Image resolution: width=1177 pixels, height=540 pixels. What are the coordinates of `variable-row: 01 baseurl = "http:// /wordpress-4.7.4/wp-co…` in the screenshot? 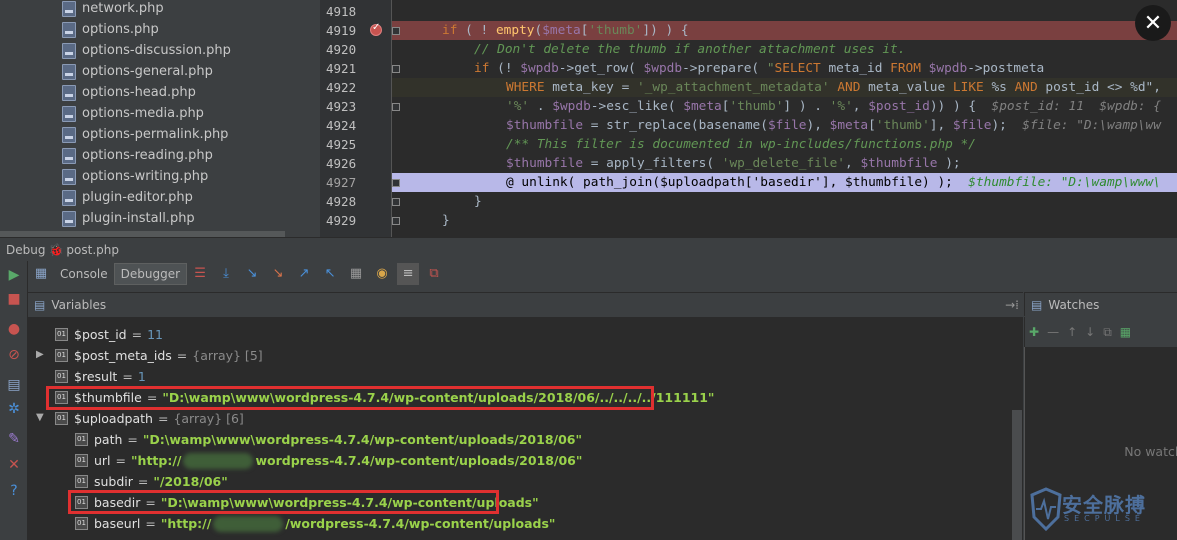 It's located at (315, 523).